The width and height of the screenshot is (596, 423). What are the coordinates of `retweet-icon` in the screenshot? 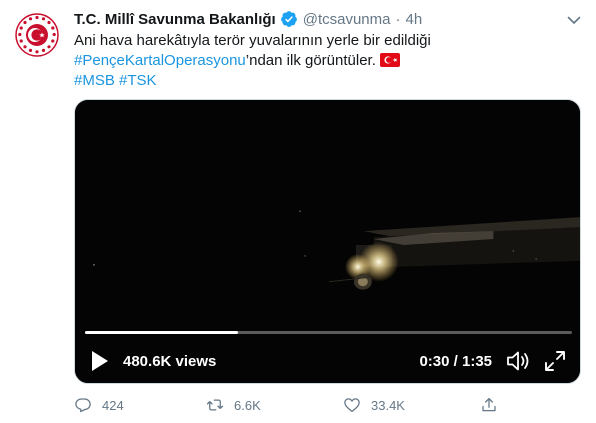 It's located at (215, 405).